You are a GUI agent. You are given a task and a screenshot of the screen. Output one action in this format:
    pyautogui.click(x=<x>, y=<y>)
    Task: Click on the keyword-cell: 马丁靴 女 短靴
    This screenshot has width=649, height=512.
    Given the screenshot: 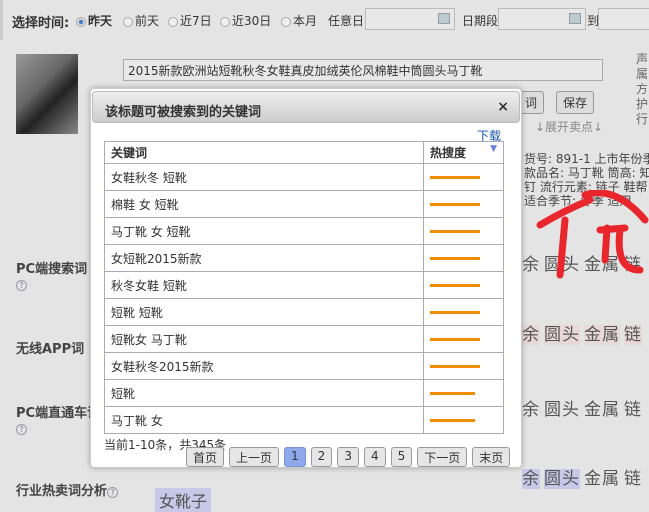 What is the action you would take?
    pyautogui.click(x=264, y=231)
    